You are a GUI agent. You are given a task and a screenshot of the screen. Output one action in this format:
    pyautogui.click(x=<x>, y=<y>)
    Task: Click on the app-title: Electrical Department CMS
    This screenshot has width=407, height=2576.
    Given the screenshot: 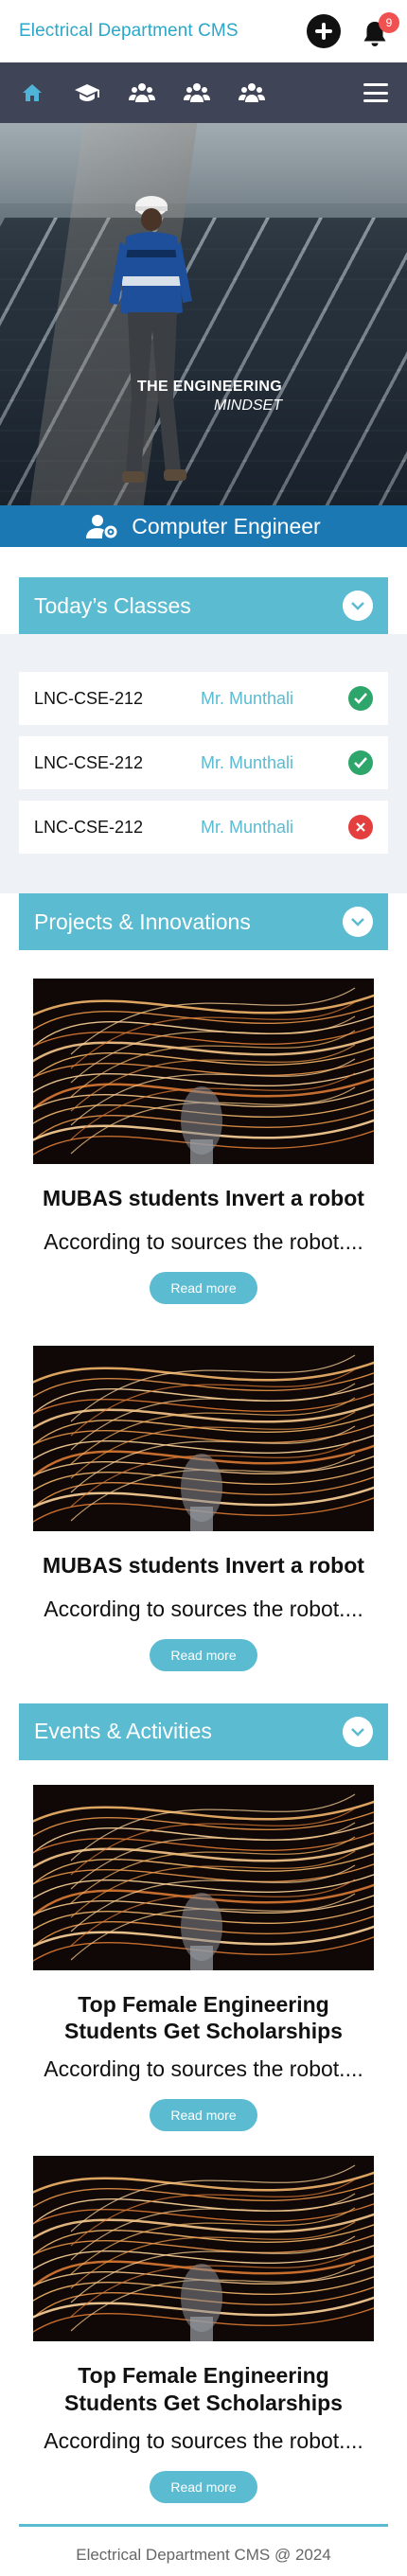 What is the action you would take?
    pyautogui.click(x=129, y=31)
    